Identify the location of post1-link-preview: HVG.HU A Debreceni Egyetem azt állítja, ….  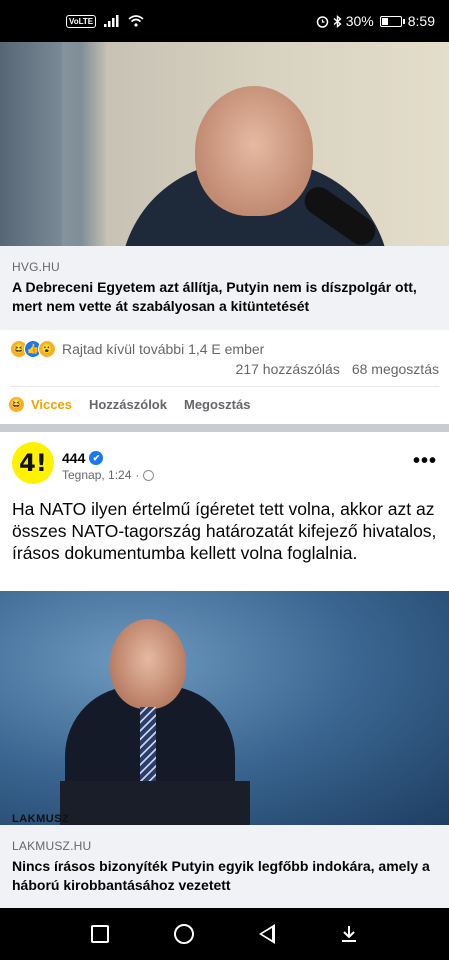
(224, 288).